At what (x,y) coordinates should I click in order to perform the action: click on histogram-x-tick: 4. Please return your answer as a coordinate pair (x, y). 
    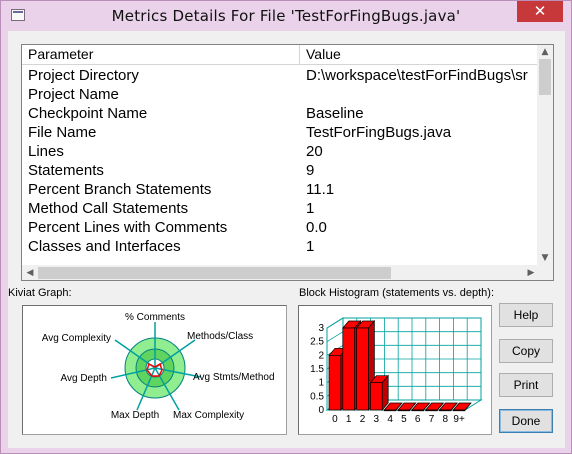
    Looking at the image, I should click on (390, 419).